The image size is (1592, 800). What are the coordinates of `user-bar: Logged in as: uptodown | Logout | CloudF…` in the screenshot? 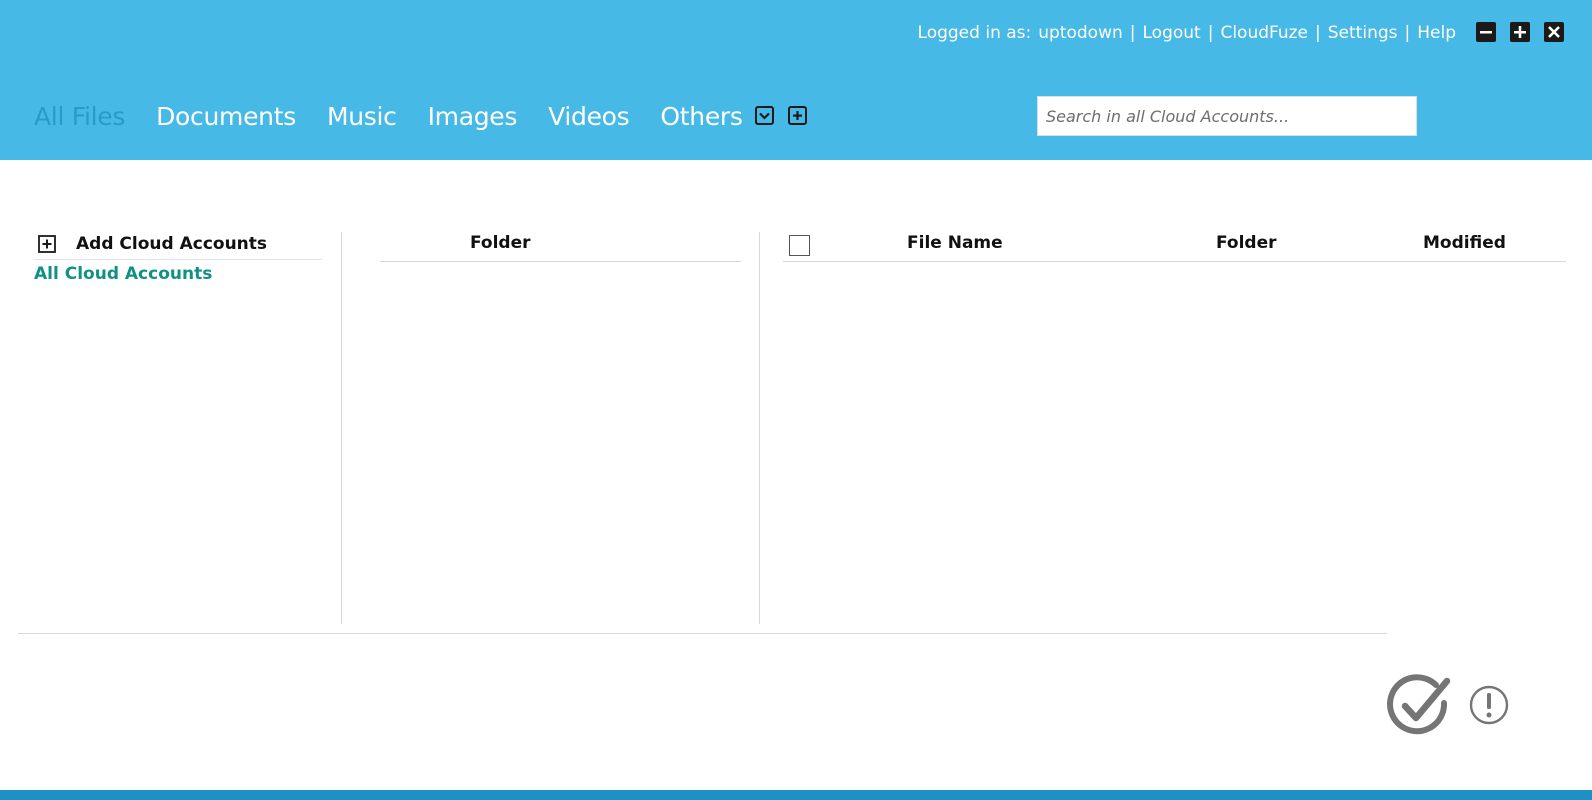 It's located at (1187, 33).